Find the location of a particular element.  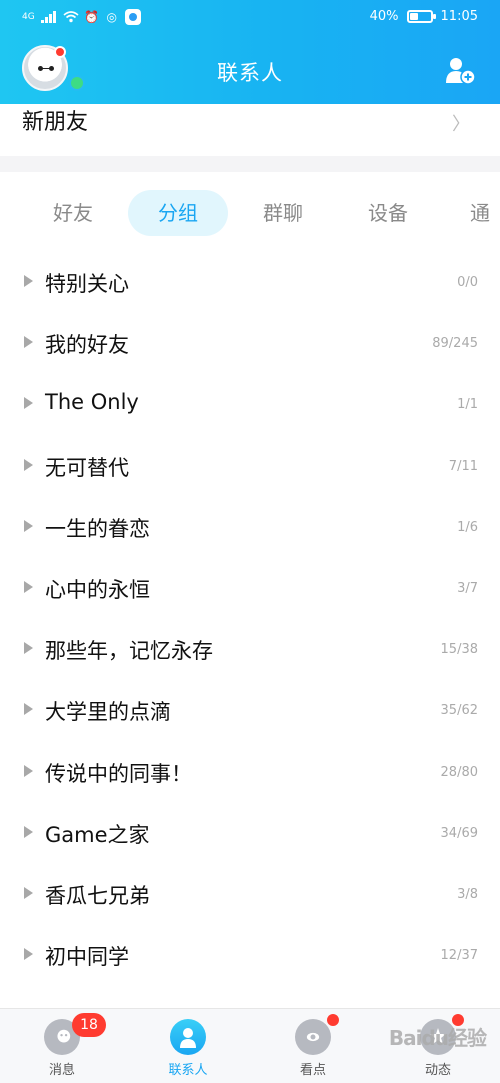

group-row: 香瓜七兄弟 3/8 is located at coordinates (250, 893).